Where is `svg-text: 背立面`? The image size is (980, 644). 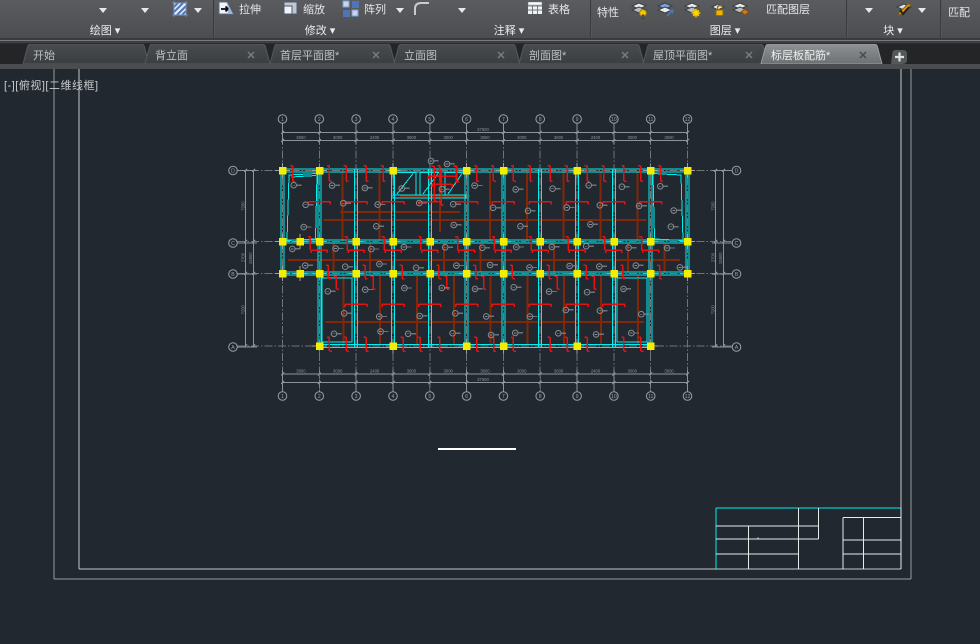
svg-text: 背立面 is located at coordinates (171, 55).